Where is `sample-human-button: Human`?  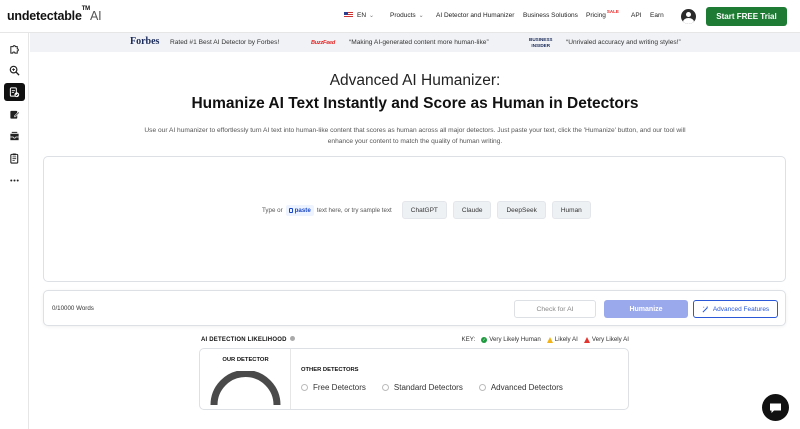 sample-human-button: Human is located at coordinates (571, 210).